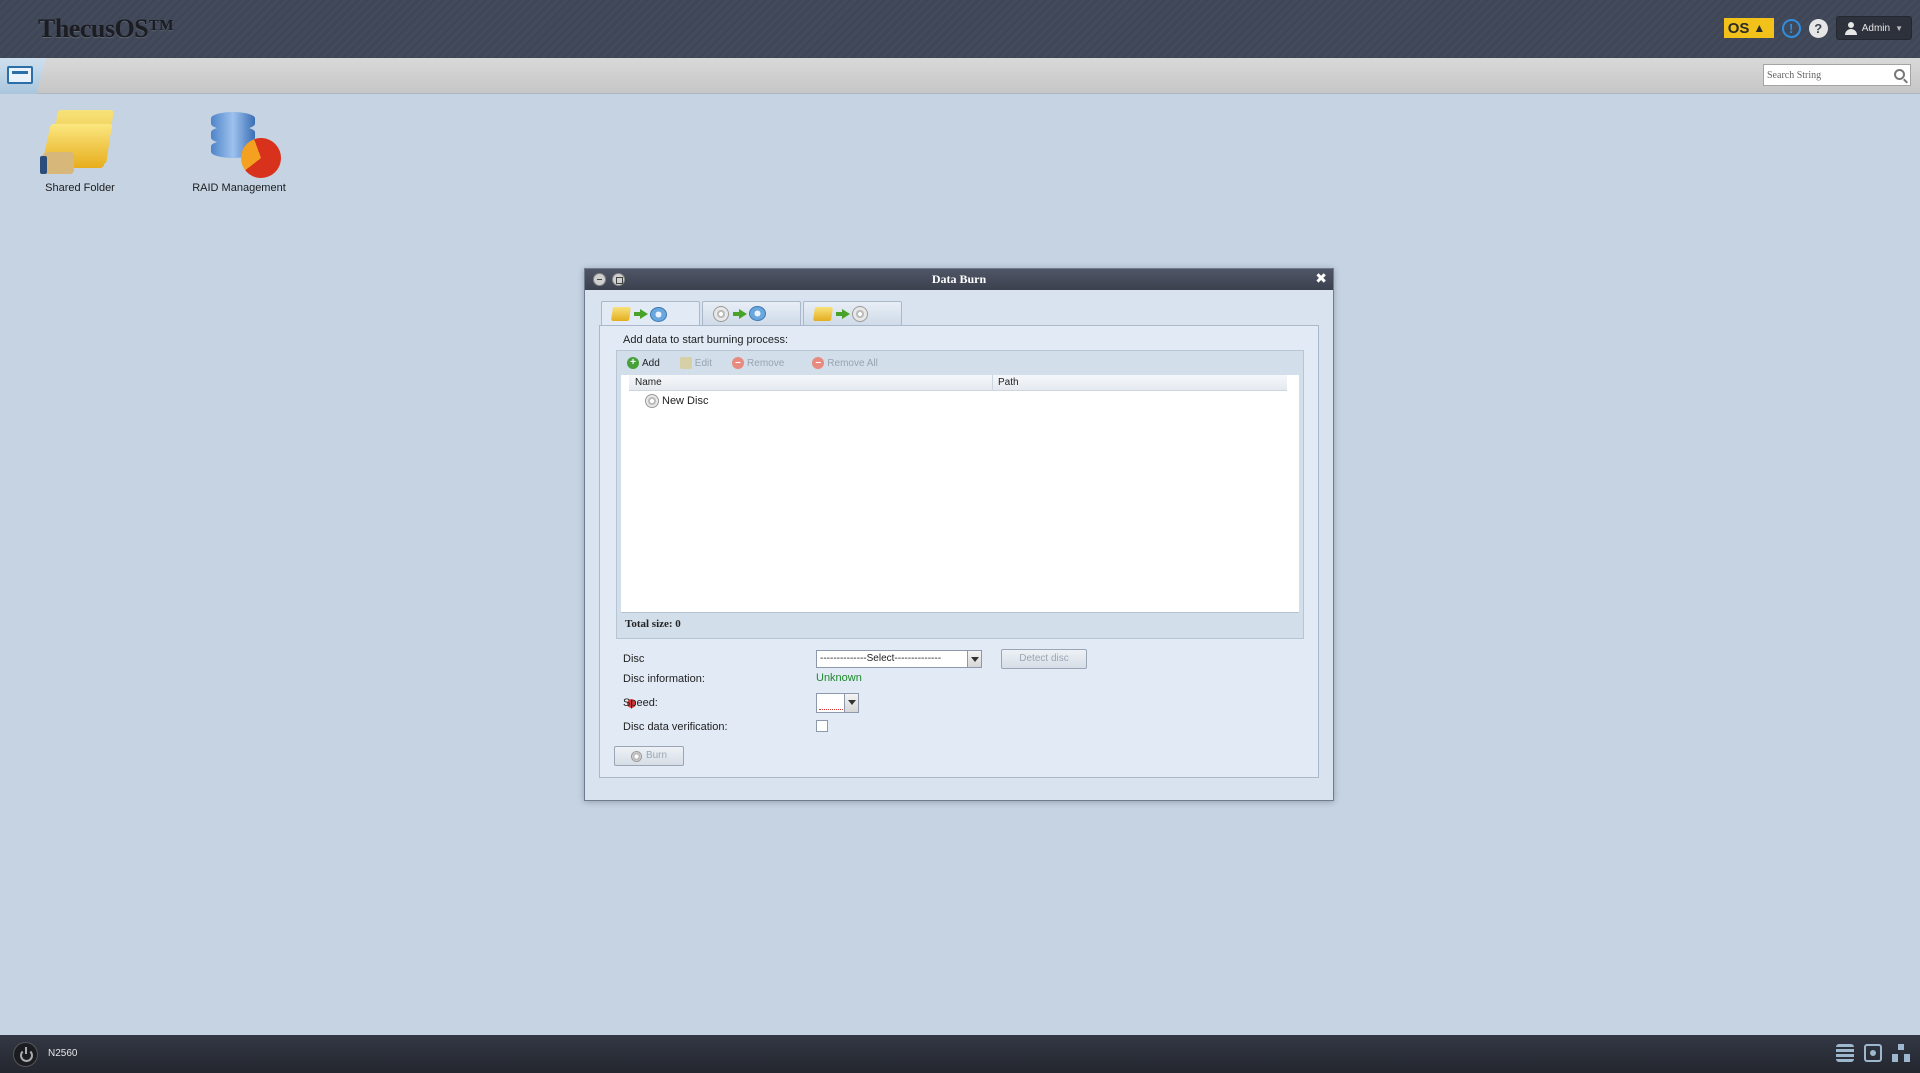  Describe the element at coordinates (818, 363) in the screenshot. I see `remove-all-icon: –` at that location.